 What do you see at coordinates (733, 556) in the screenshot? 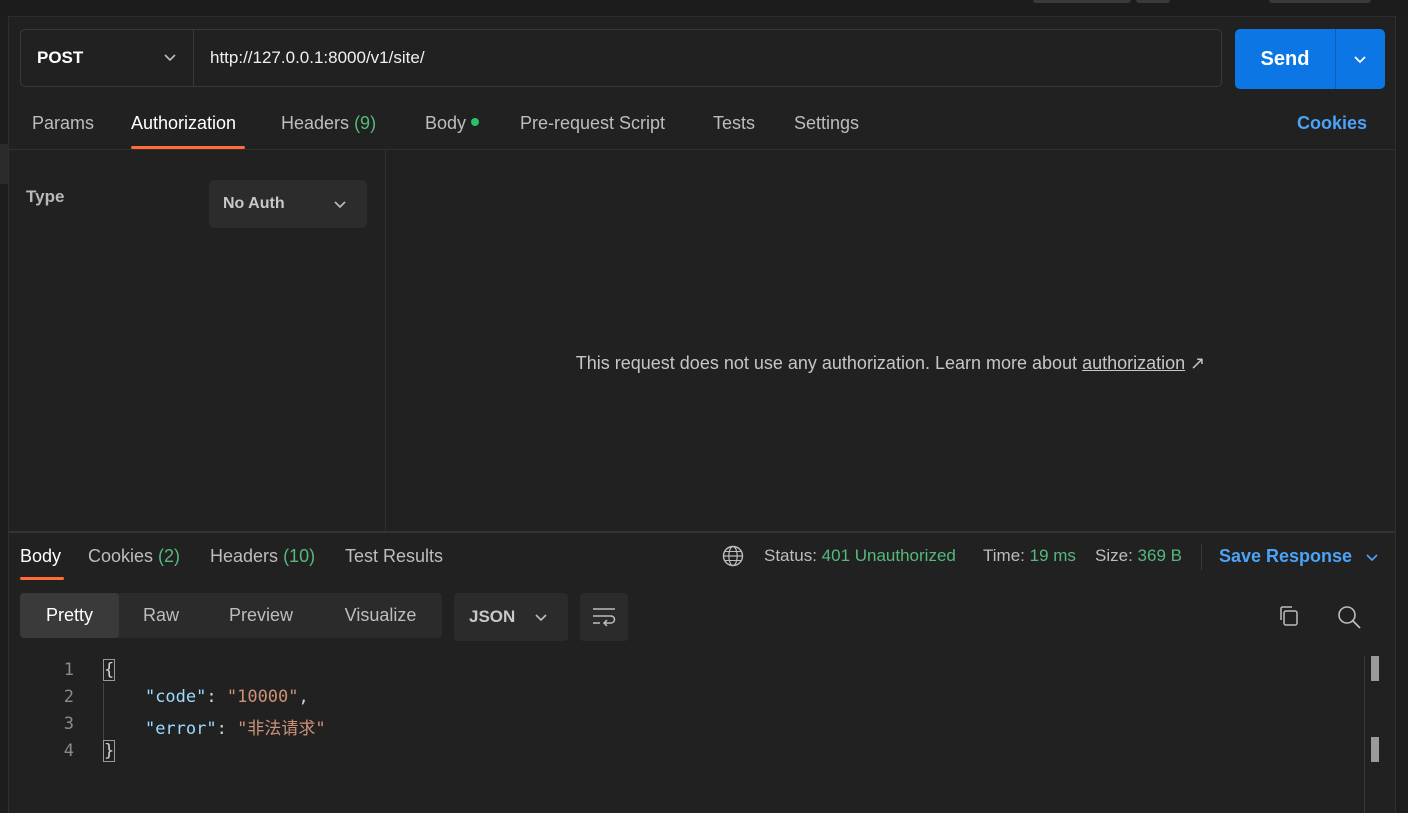
I see `globe-icon` at bounding box center [733, 556].